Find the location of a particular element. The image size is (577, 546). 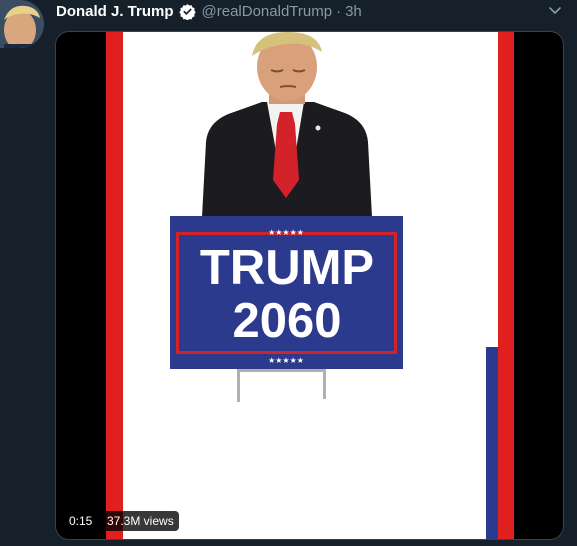

author-name: Donald J. Trump is located at coordinates (115, 11).